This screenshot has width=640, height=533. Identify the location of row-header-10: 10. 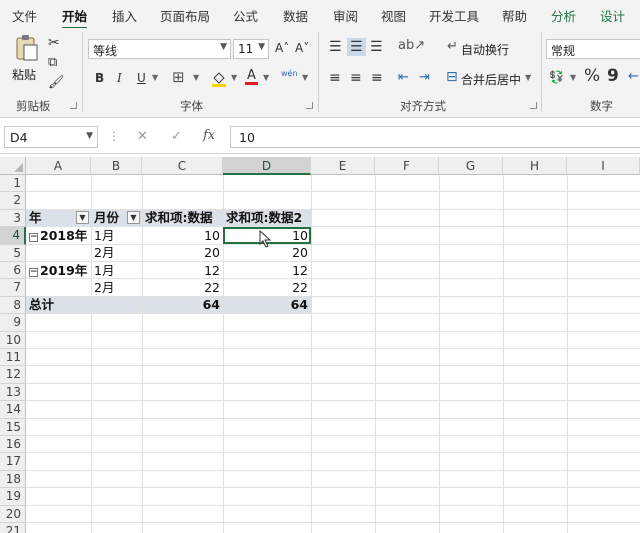
(13, 340).